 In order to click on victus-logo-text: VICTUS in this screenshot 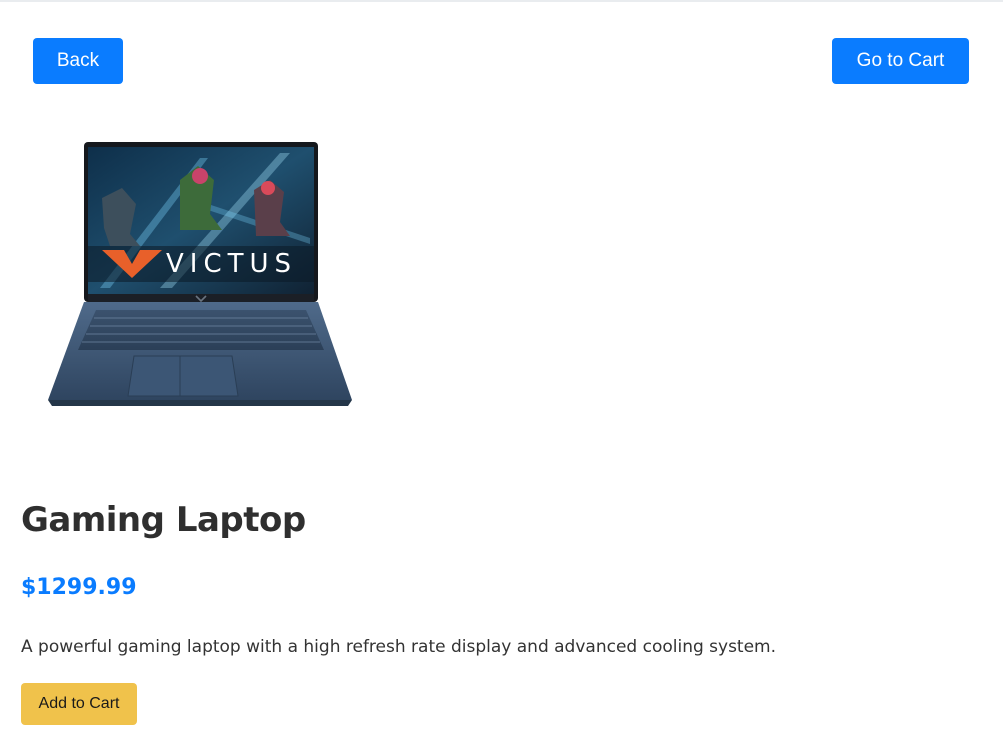, I will do `click(231, 264)`.